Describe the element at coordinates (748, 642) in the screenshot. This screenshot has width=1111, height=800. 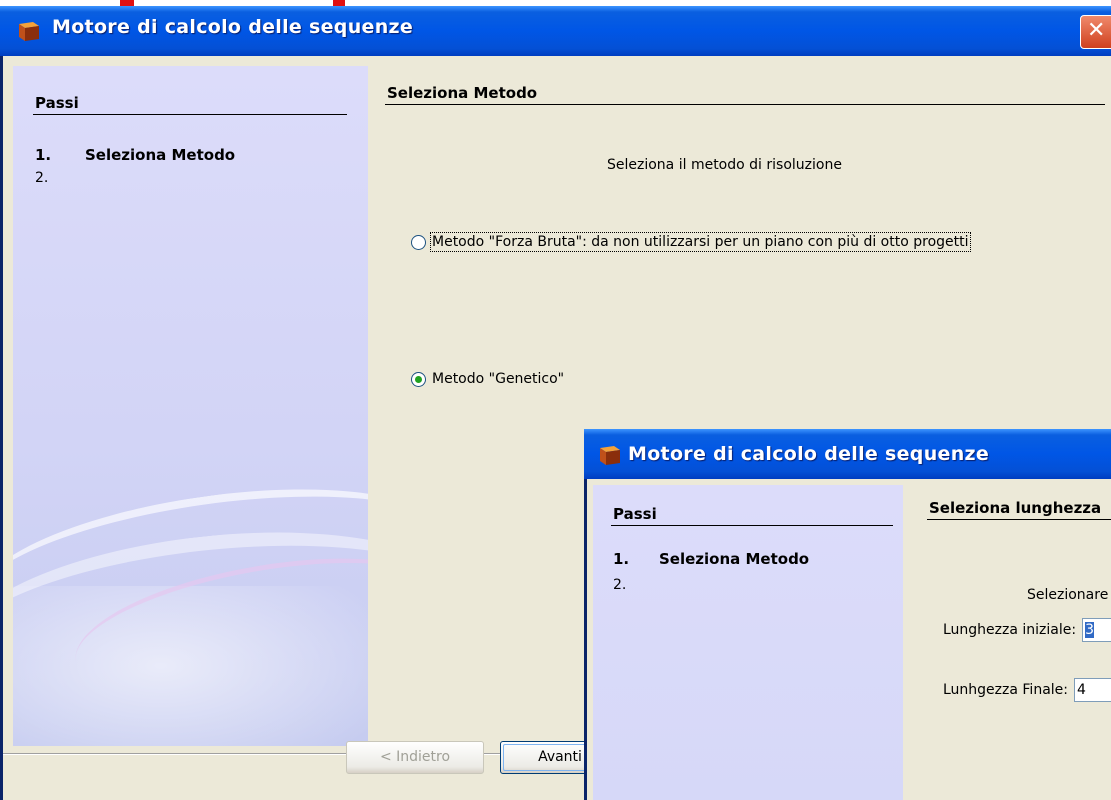
I see `steps-panel: Passi 1. Seleziona Metodo 2.` at that location.